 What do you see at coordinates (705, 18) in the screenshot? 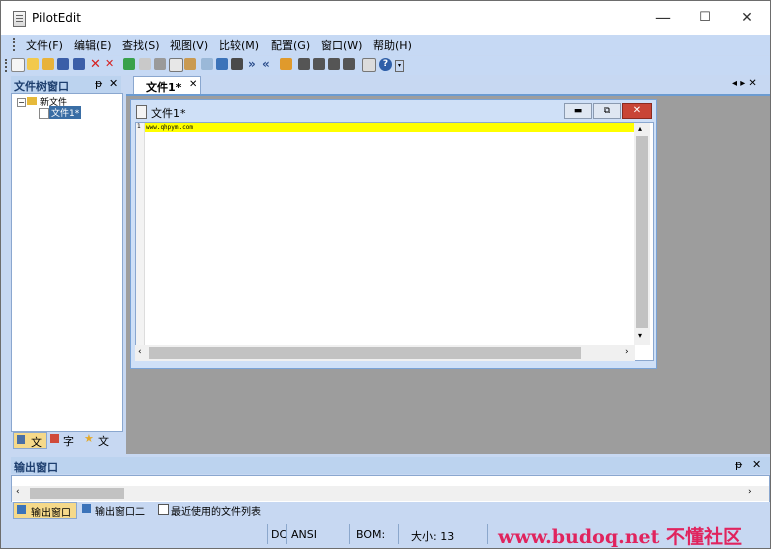
I see `maximize-button: ☐` at bounding box center [705, 18].